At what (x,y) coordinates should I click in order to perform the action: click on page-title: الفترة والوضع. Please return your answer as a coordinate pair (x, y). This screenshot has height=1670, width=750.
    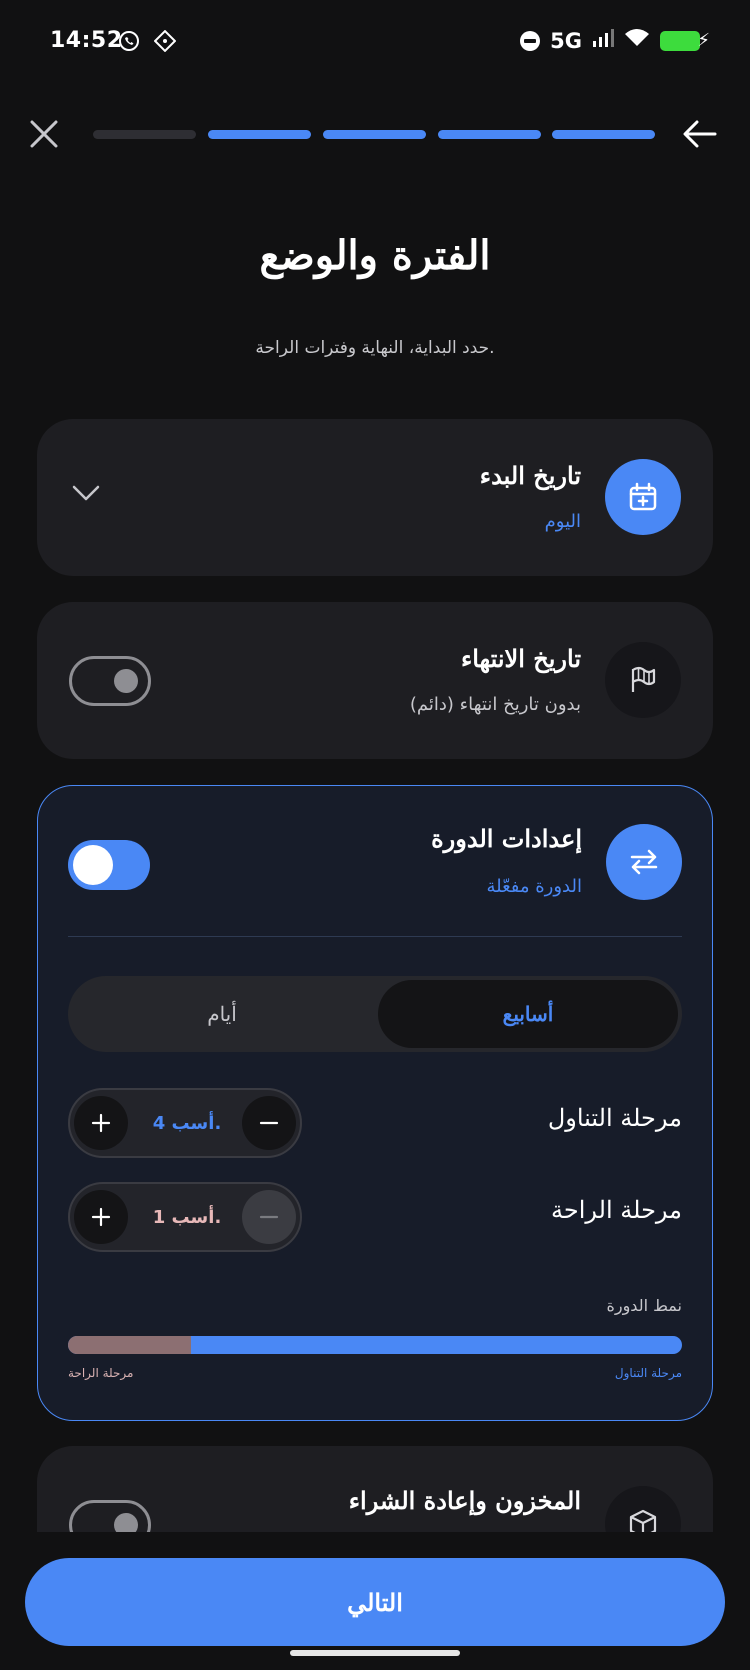
    Looking at the image, I should click on (375, 255).